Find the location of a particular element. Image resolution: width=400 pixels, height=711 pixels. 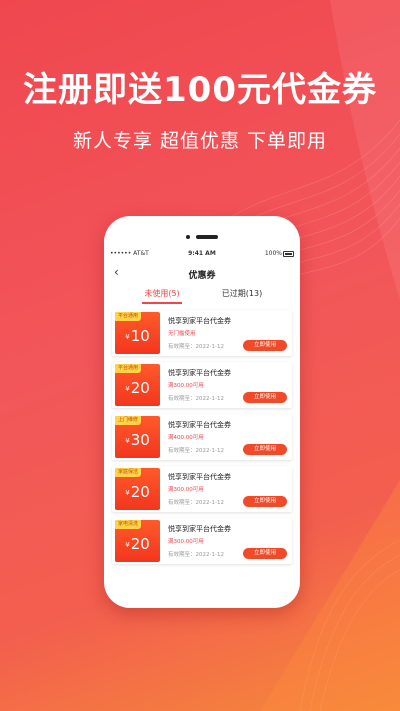

coupon-amount: ¥10 is located at coordinates (137, 336).